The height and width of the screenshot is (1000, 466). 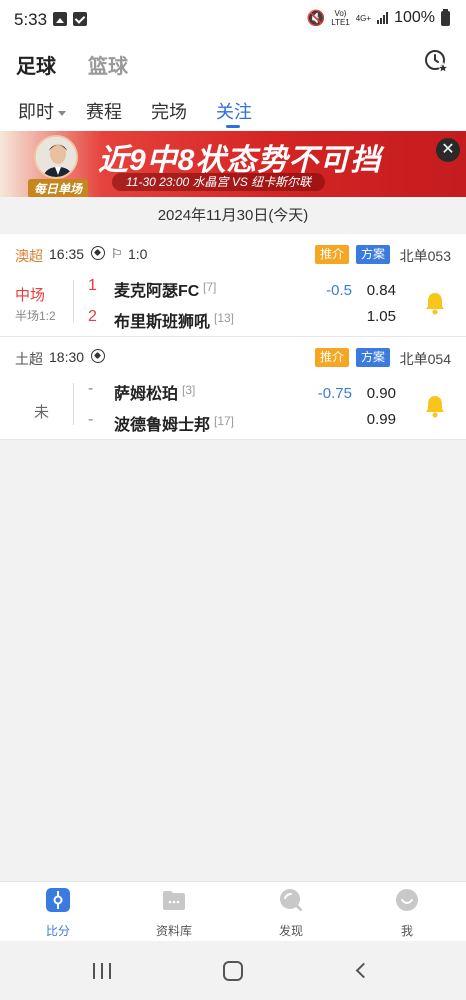 I want to click on banner-match-info: 11-30 23:00 水晶宫 VS 纽卡斯尔联, so click(x=219, y=182).